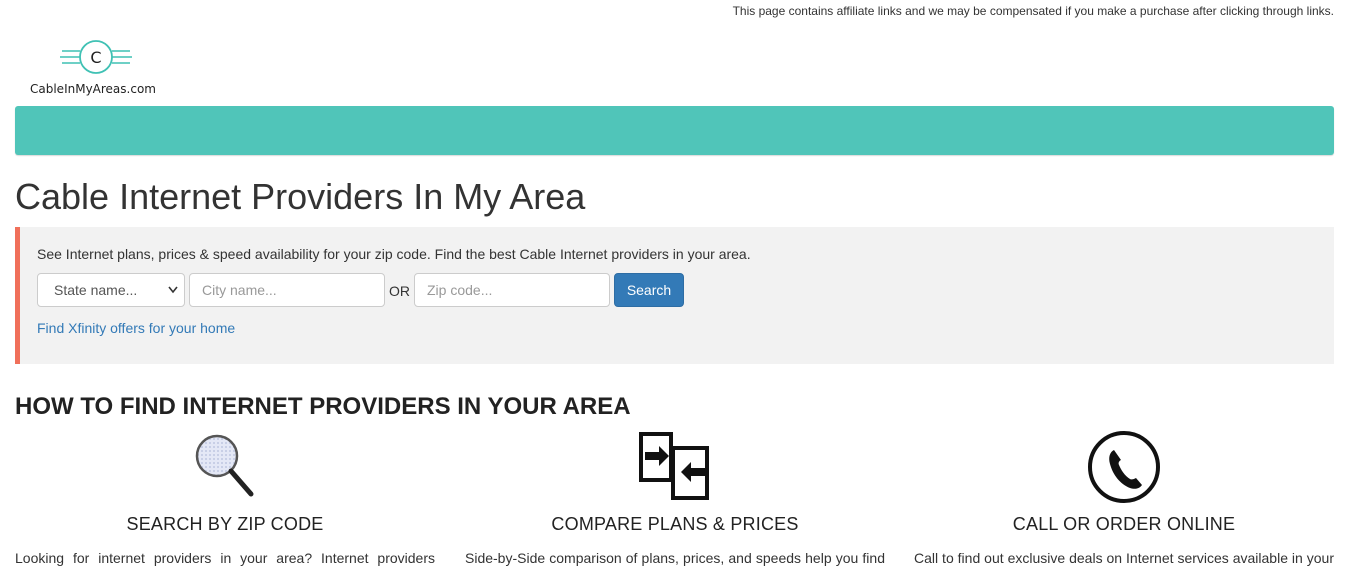 This screenshot has height=566, width=1349. Describe the element at coordinates (173, 296) in the screenshot. I see `chevron-down-icon` at that location.